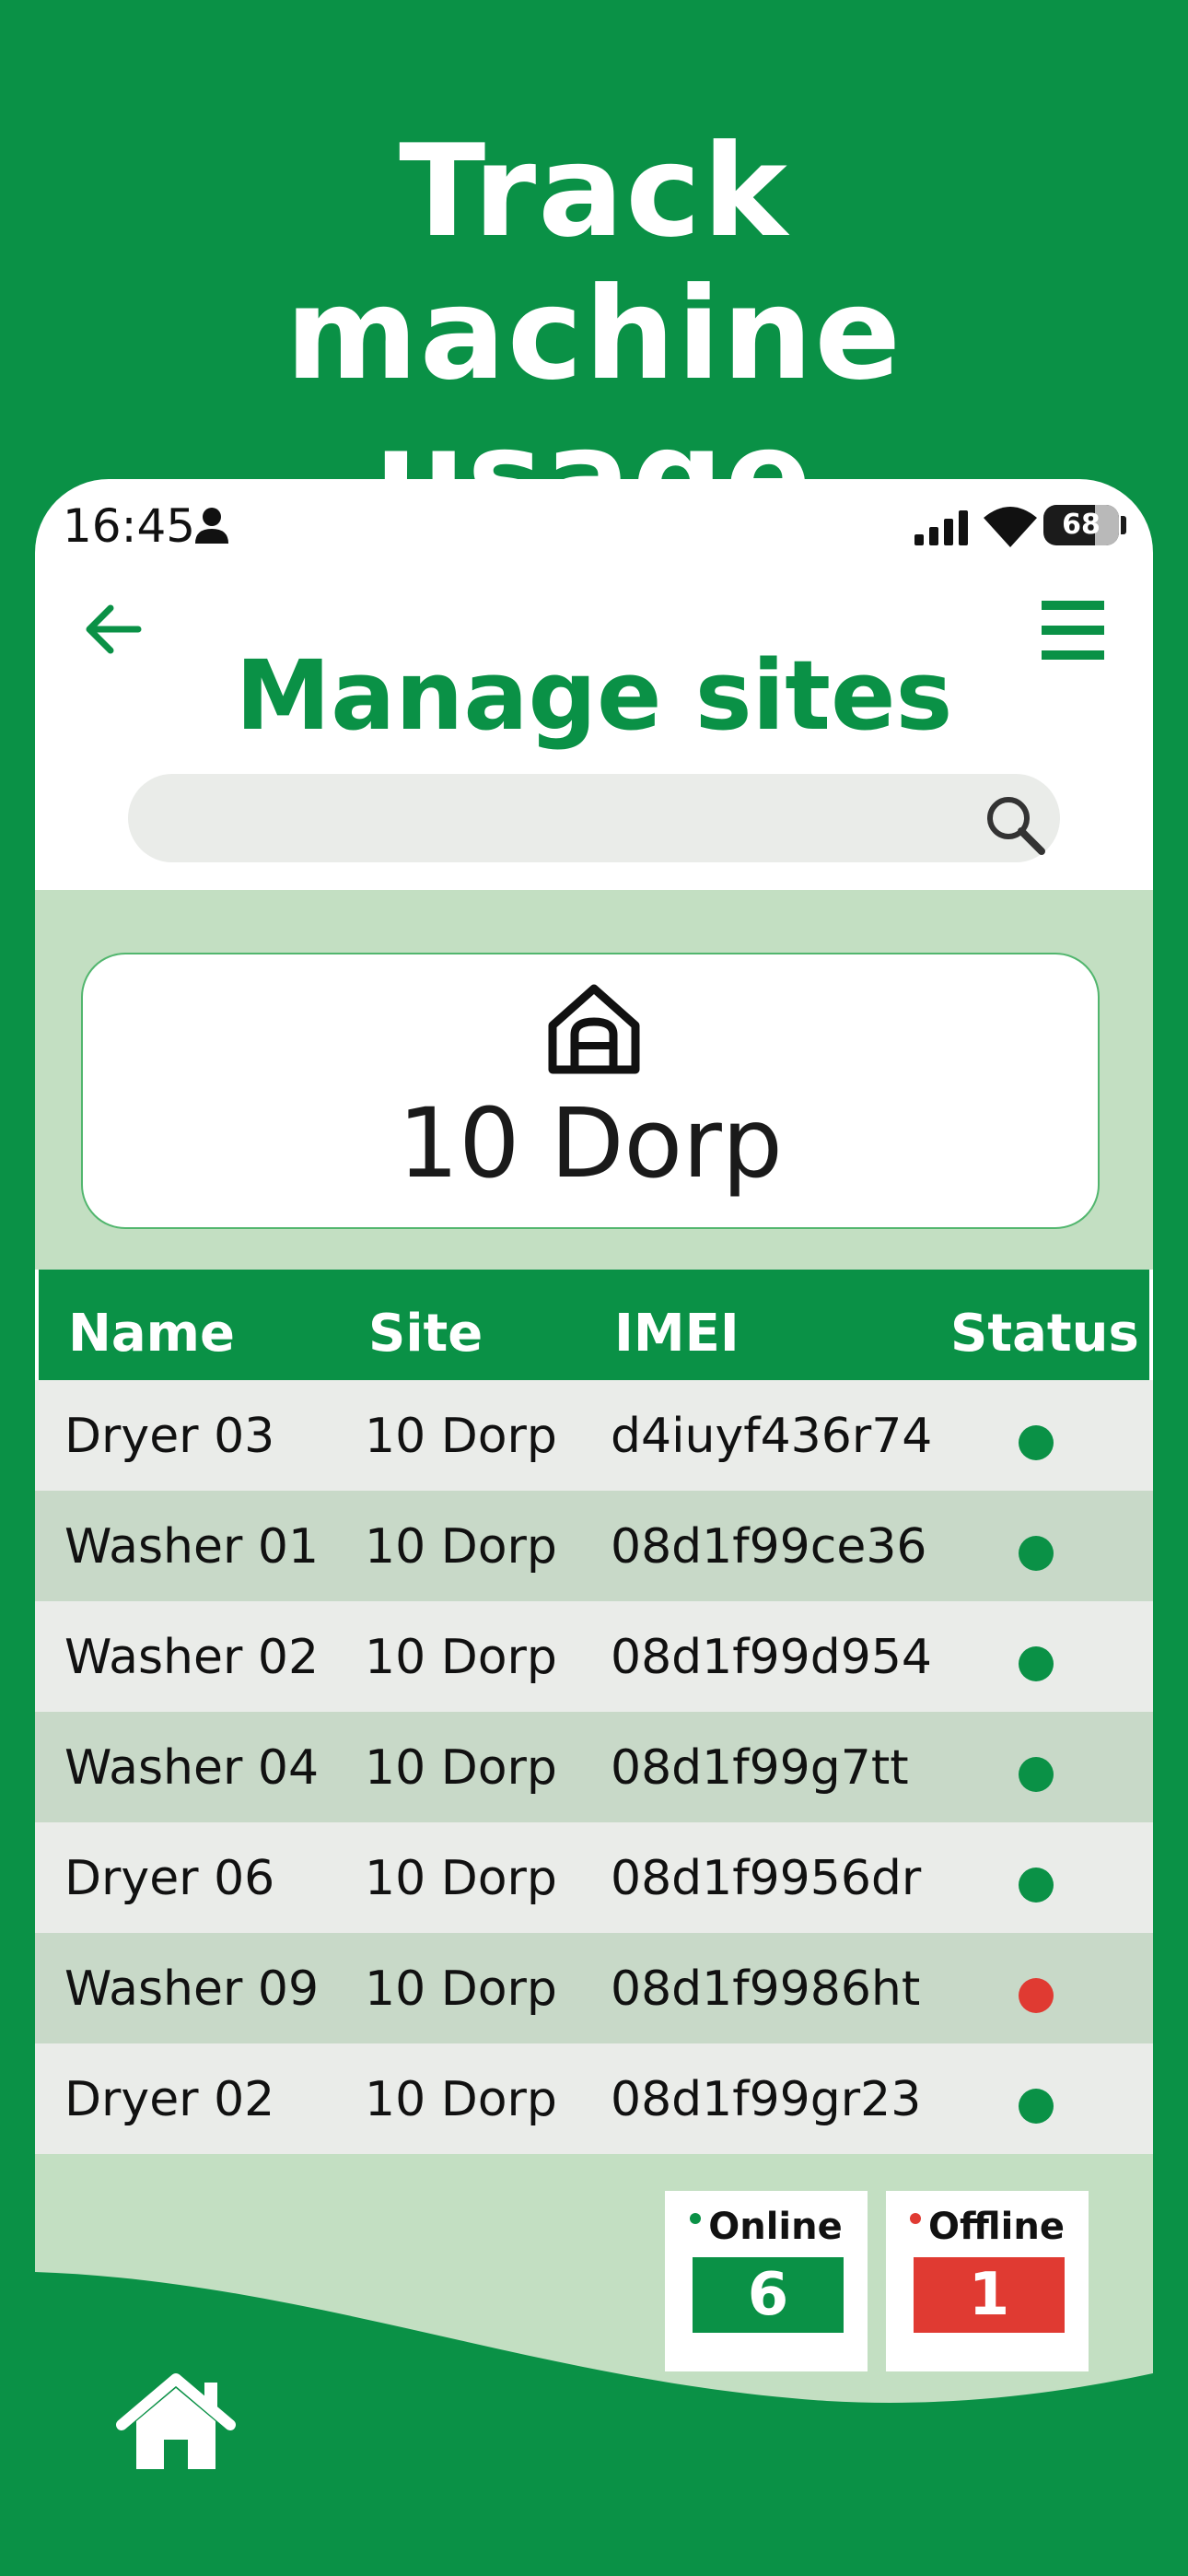  I want to click on table-row: Washer 09 10 Dorp 08d1f9986ht, so click(594, 1988).